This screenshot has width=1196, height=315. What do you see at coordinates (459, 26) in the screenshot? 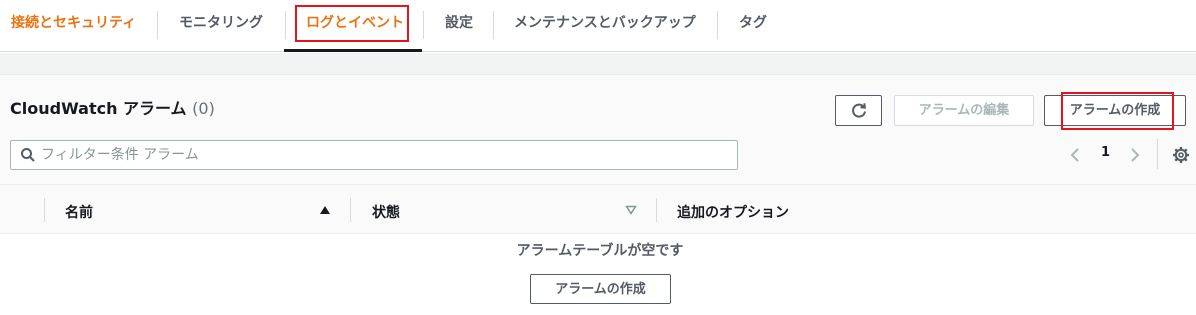
I see `tab-configuration: 設定` at bounding box center [459, 26].